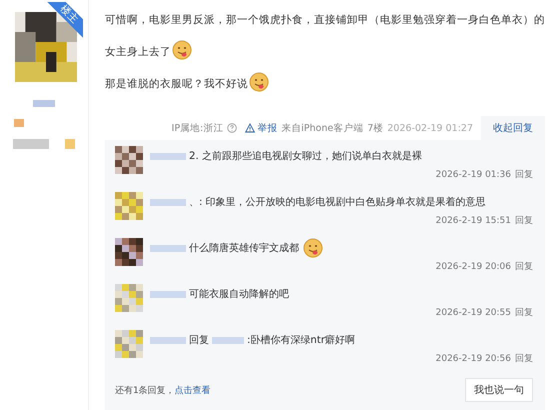 The width and height of the screenshot is (550, 410). Describe the element at coordinates (176, 84) in the screenshot. I see `post-text: 那是谁脱的衣服呢？我不好说` at that location.